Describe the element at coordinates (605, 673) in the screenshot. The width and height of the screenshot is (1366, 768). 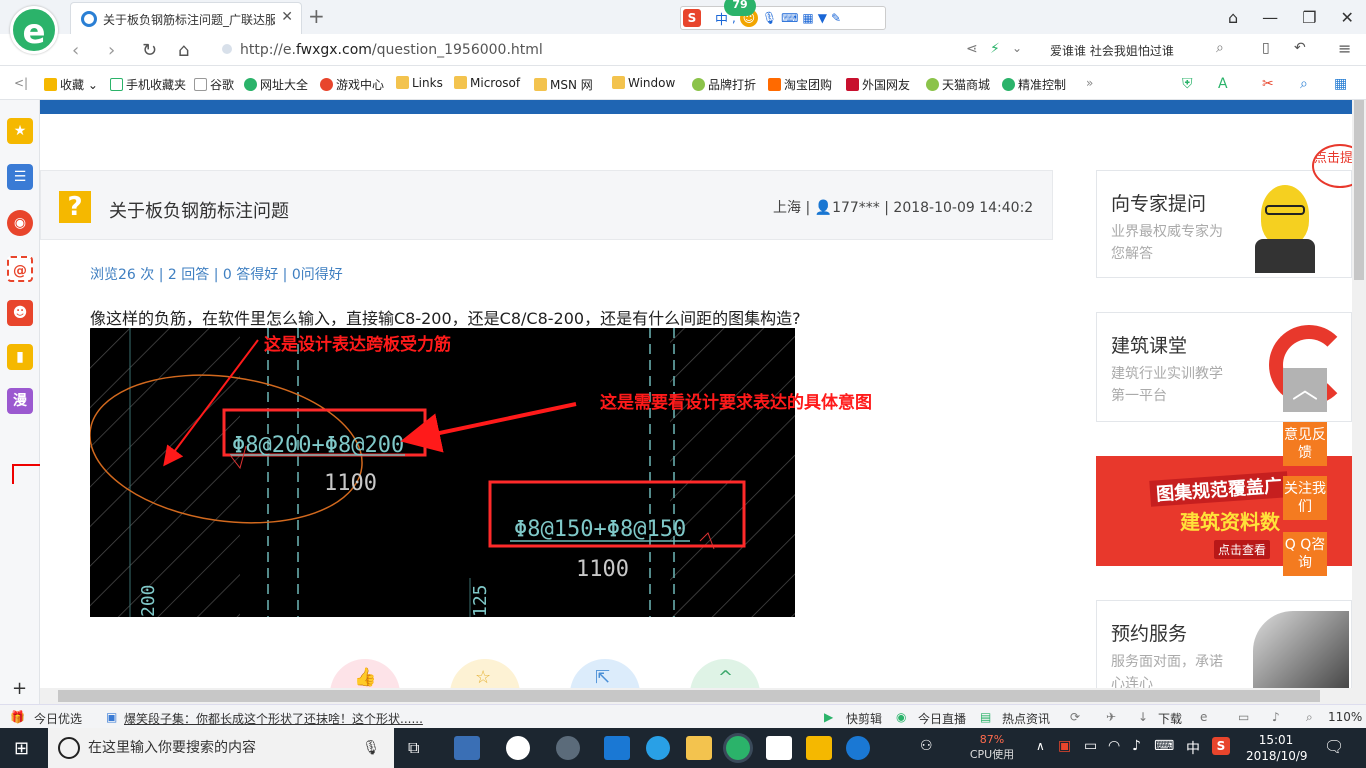
I see `share-button: ⇱` at that location.